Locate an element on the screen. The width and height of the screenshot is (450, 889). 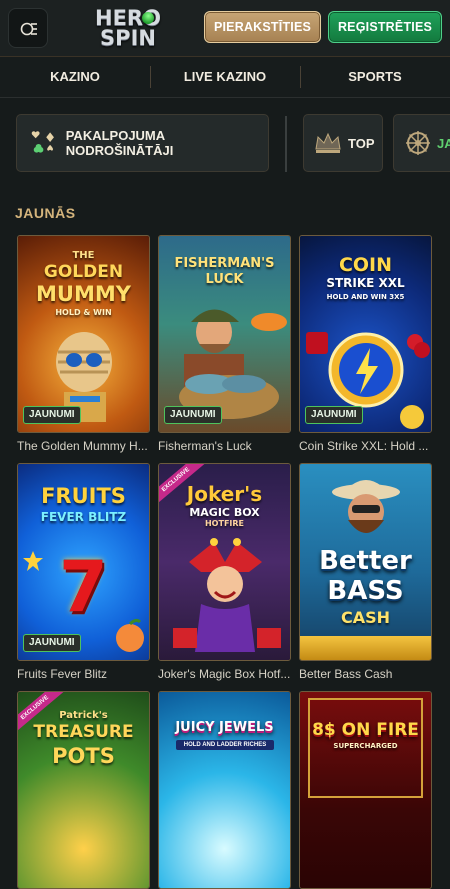
gold-coins-pile is located at coordinates (365, 648).